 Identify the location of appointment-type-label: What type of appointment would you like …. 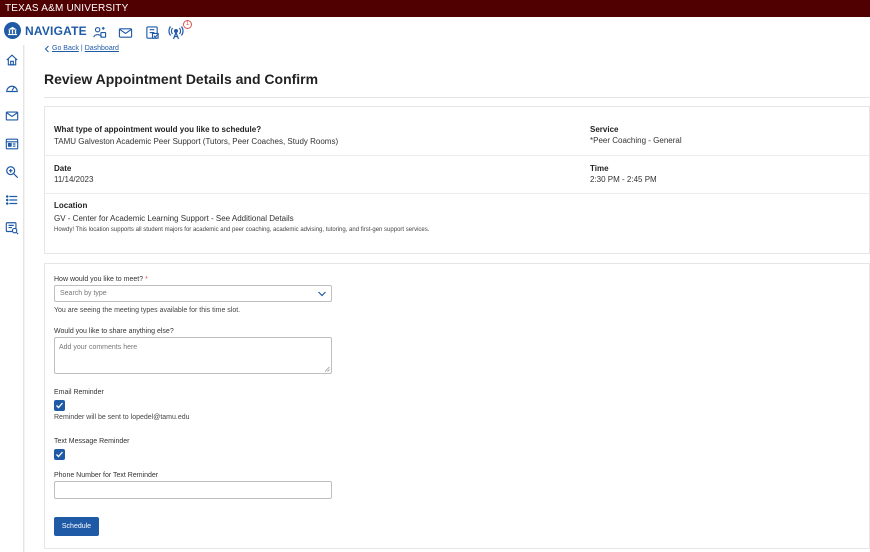
(158, 129).